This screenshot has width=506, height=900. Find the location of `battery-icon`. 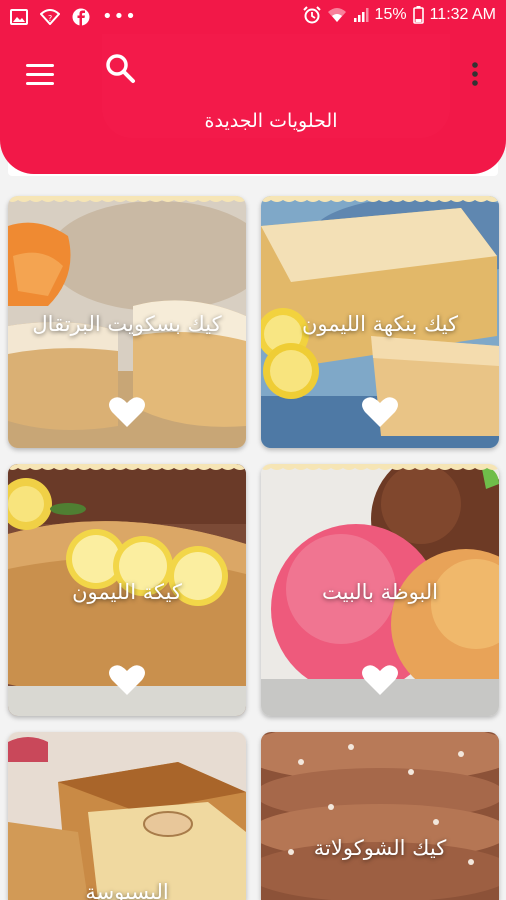

battery-icon is located at coordinates (418, 15).